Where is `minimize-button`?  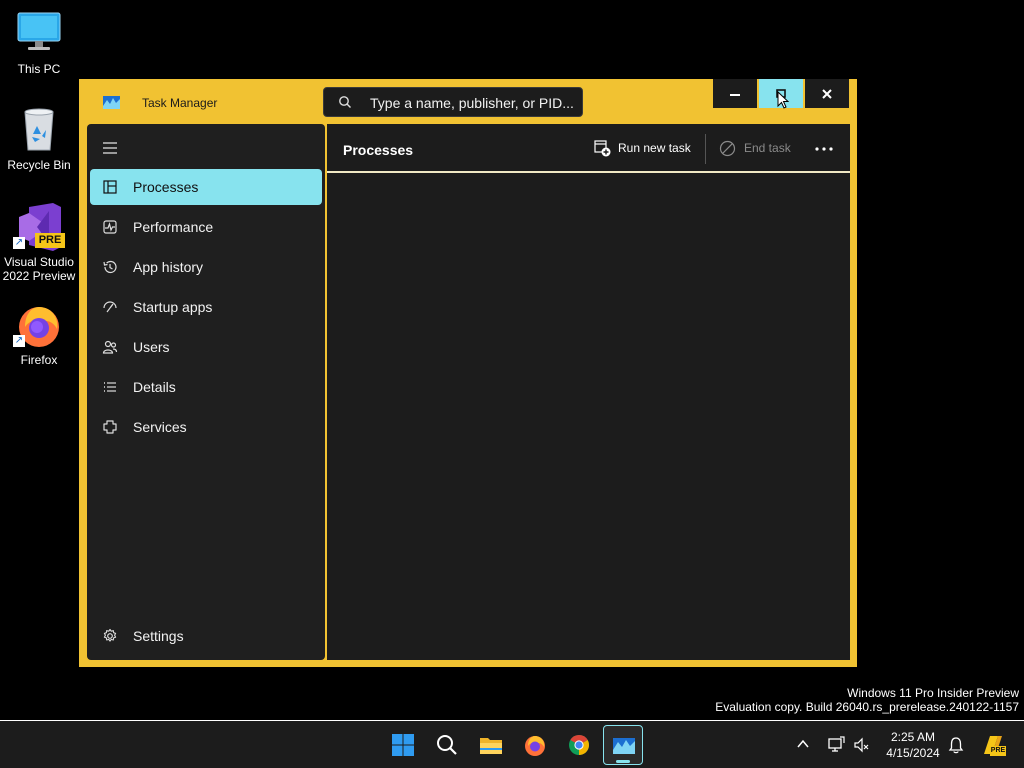
minimize-button is located at coordinates (735, 93).